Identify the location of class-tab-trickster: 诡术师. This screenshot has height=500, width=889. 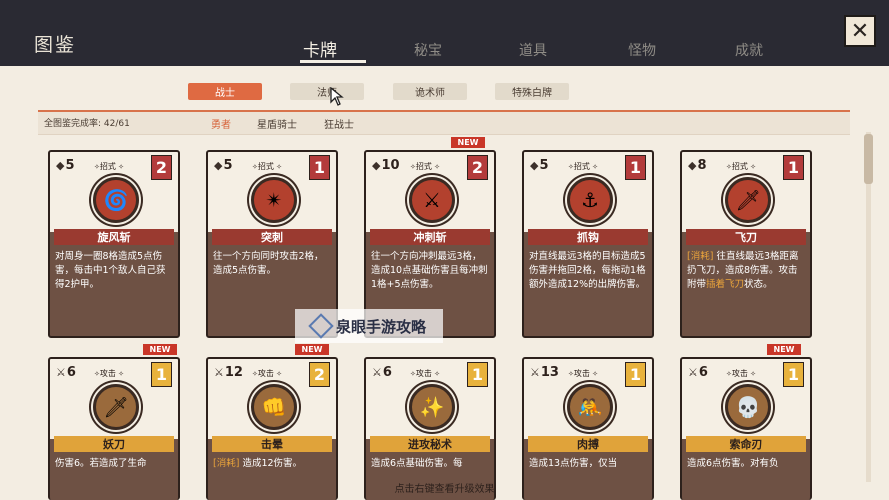
(430, 91).